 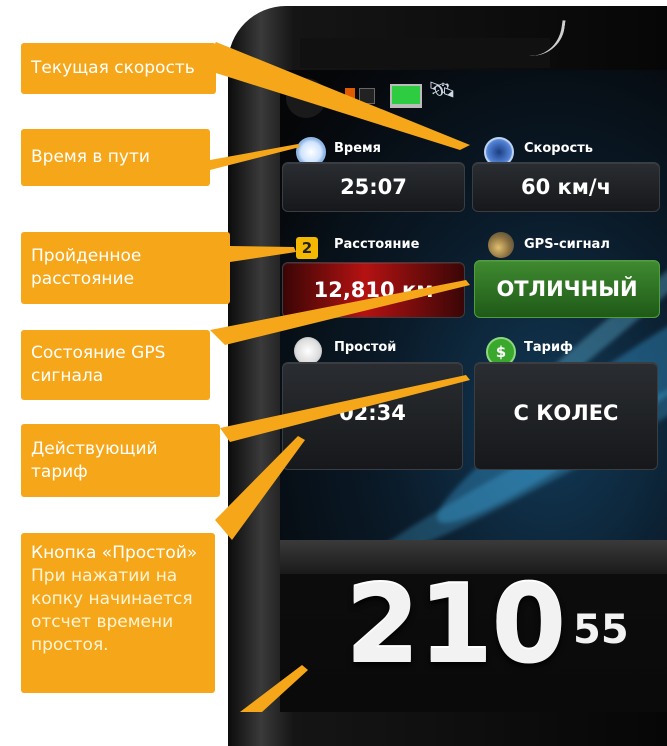 What do you see at coordinates (118, 68) in the screenshot?
I see `callout-current-speed: Текущая скорость` at bounding box center [118, 68].